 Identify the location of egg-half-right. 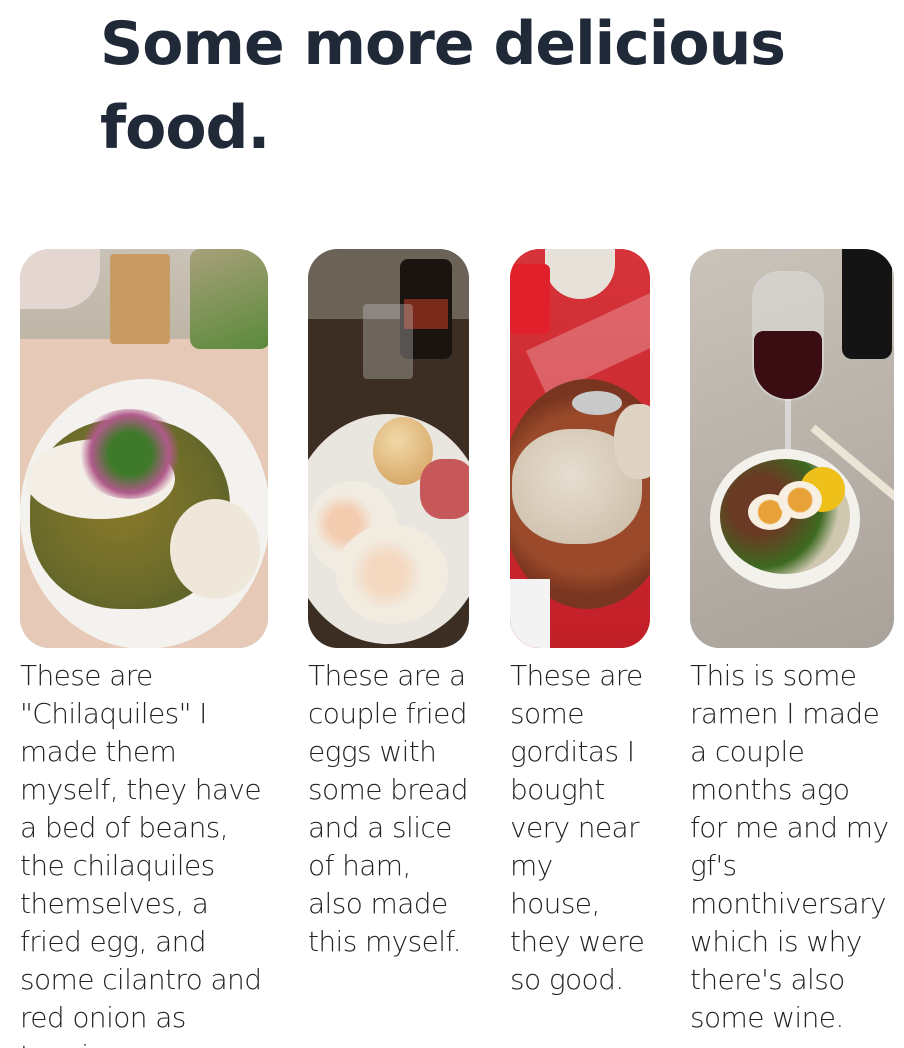
(800, 500).